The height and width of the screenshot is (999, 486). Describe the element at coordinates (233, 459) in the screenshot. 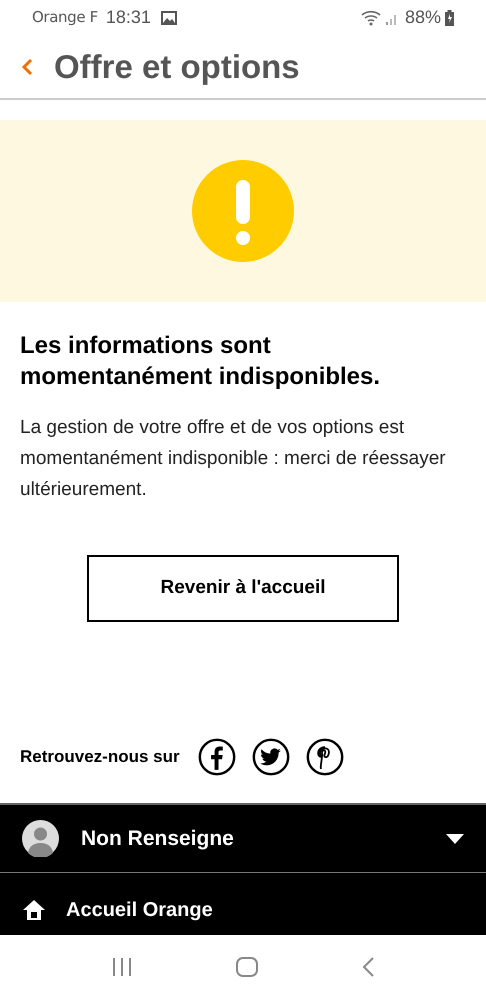

I see `error-message: La gestion de votre offre et de vos options est momentanément indisponible : merci de réessayer ultérieurement.` at that location.